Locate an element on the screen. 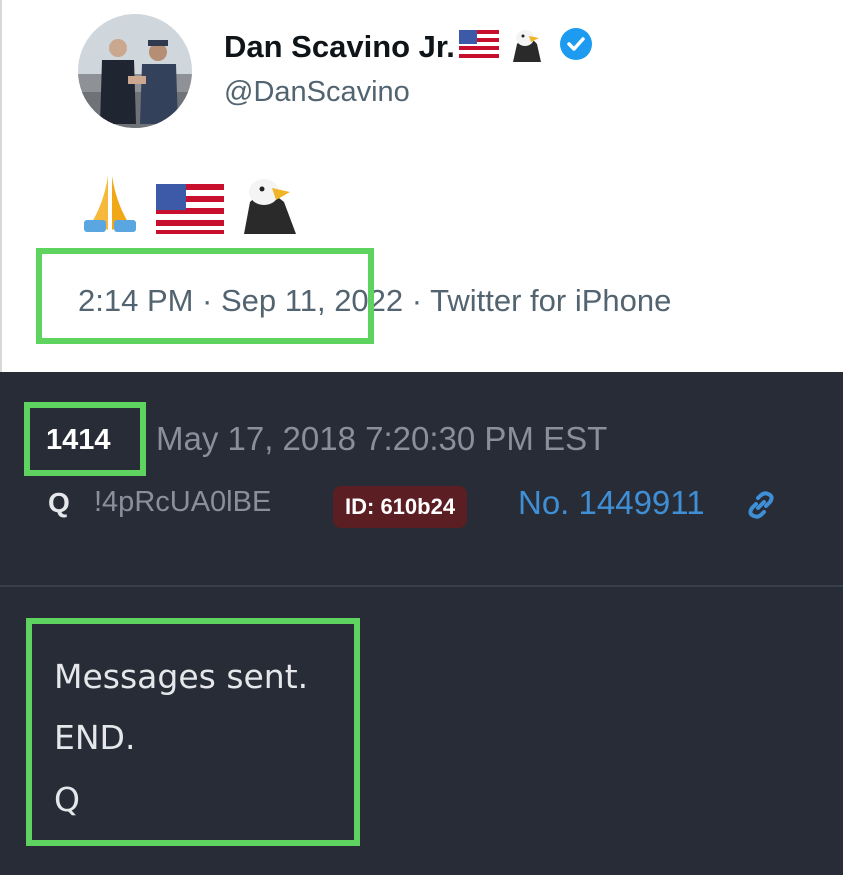  highlight-tweet-time is located at coordinates (205, 296).